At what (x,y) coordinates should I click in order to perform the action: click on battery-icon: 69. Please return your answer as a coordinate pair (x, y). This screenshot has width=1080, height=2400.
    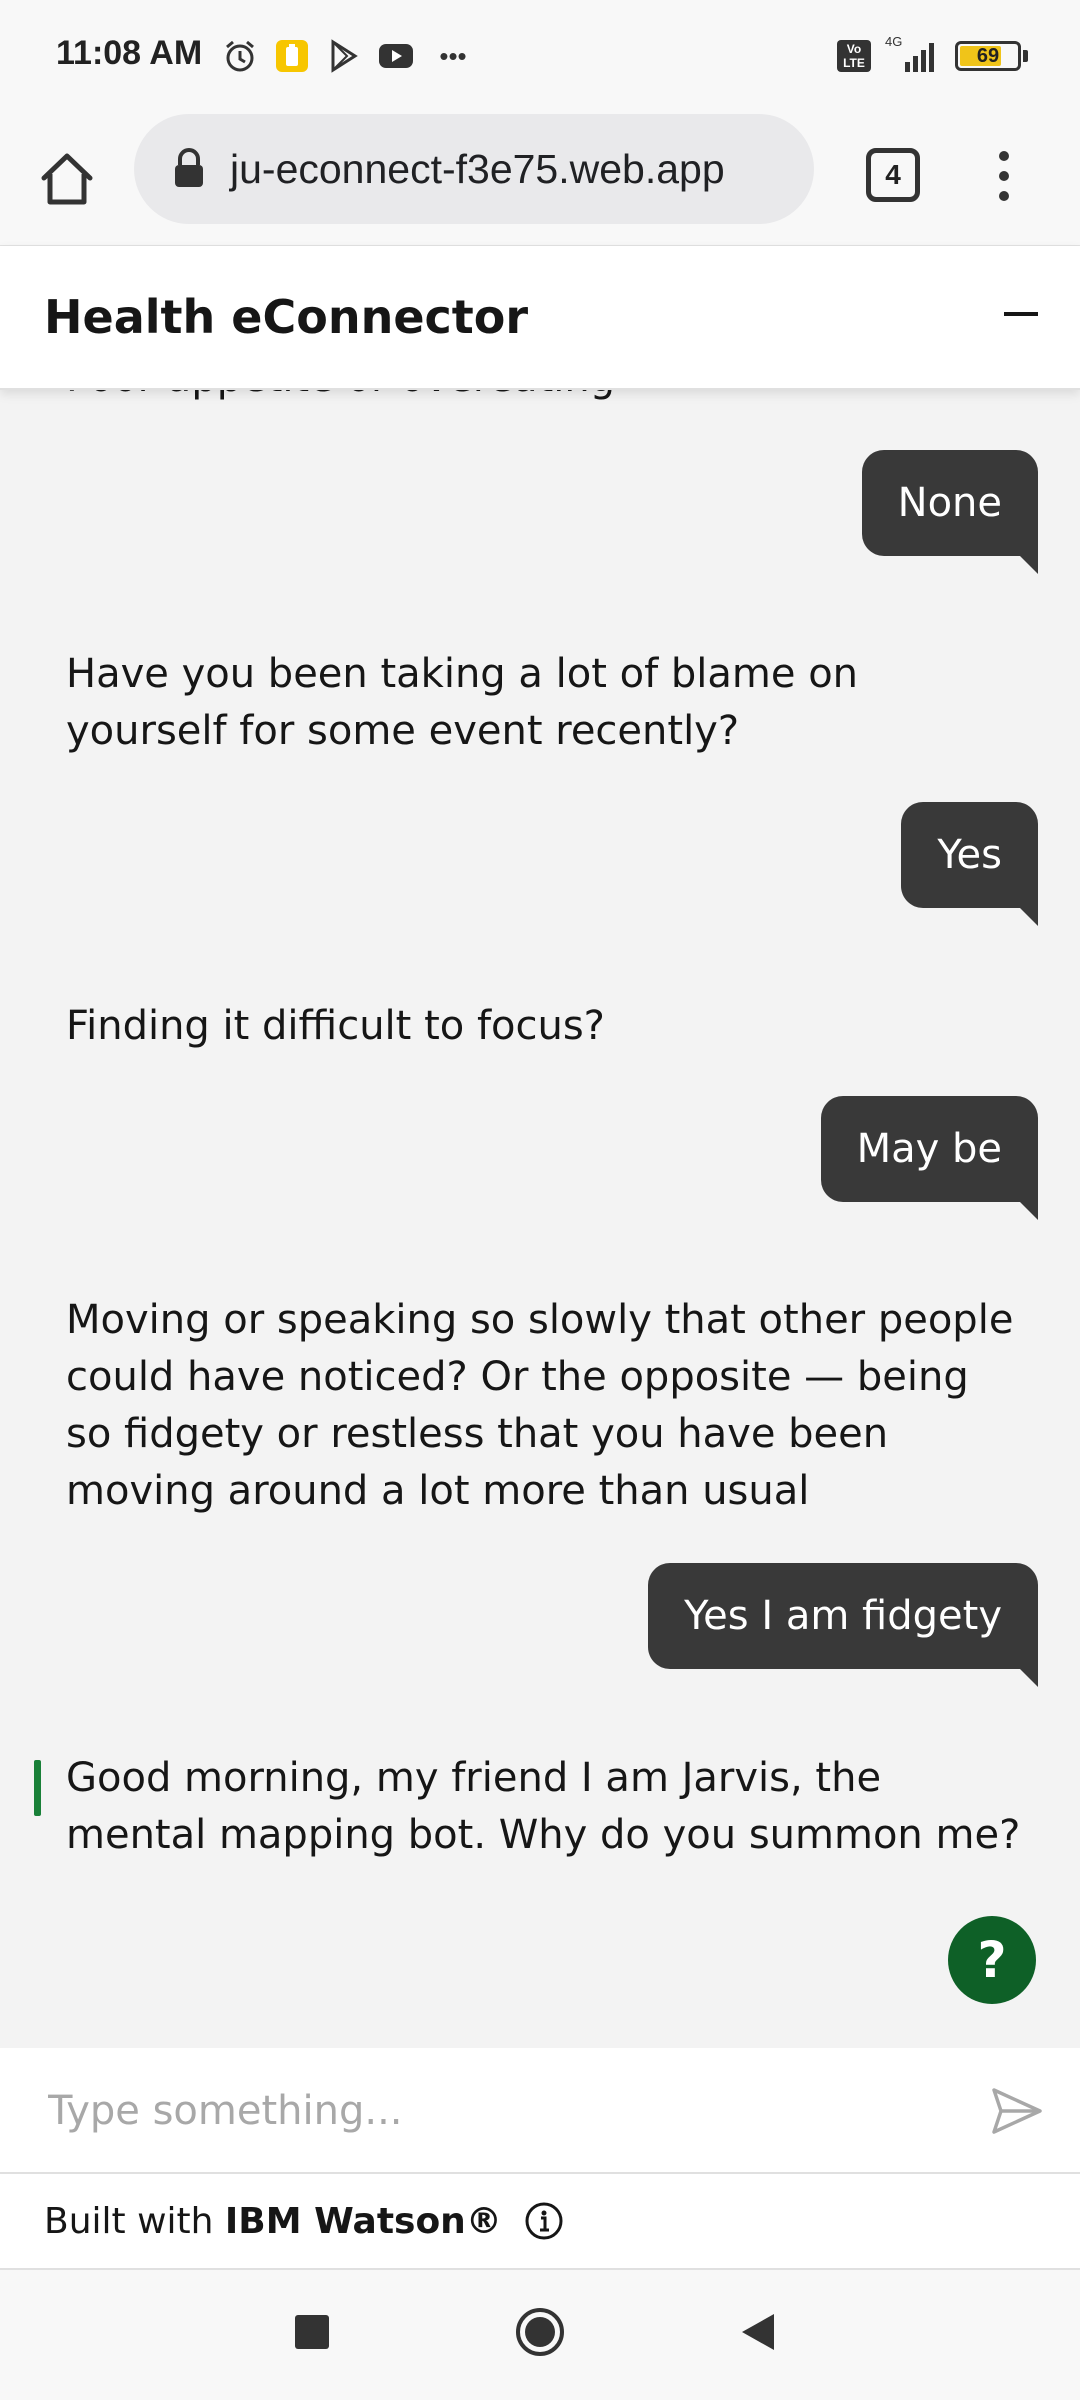
    Looking at the image, I should click on (988, 56).